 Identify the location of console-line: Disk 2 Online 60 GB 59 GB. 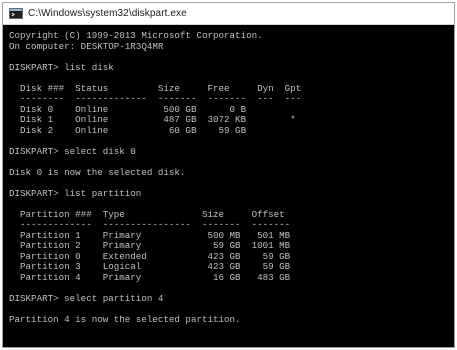
(128, 130).